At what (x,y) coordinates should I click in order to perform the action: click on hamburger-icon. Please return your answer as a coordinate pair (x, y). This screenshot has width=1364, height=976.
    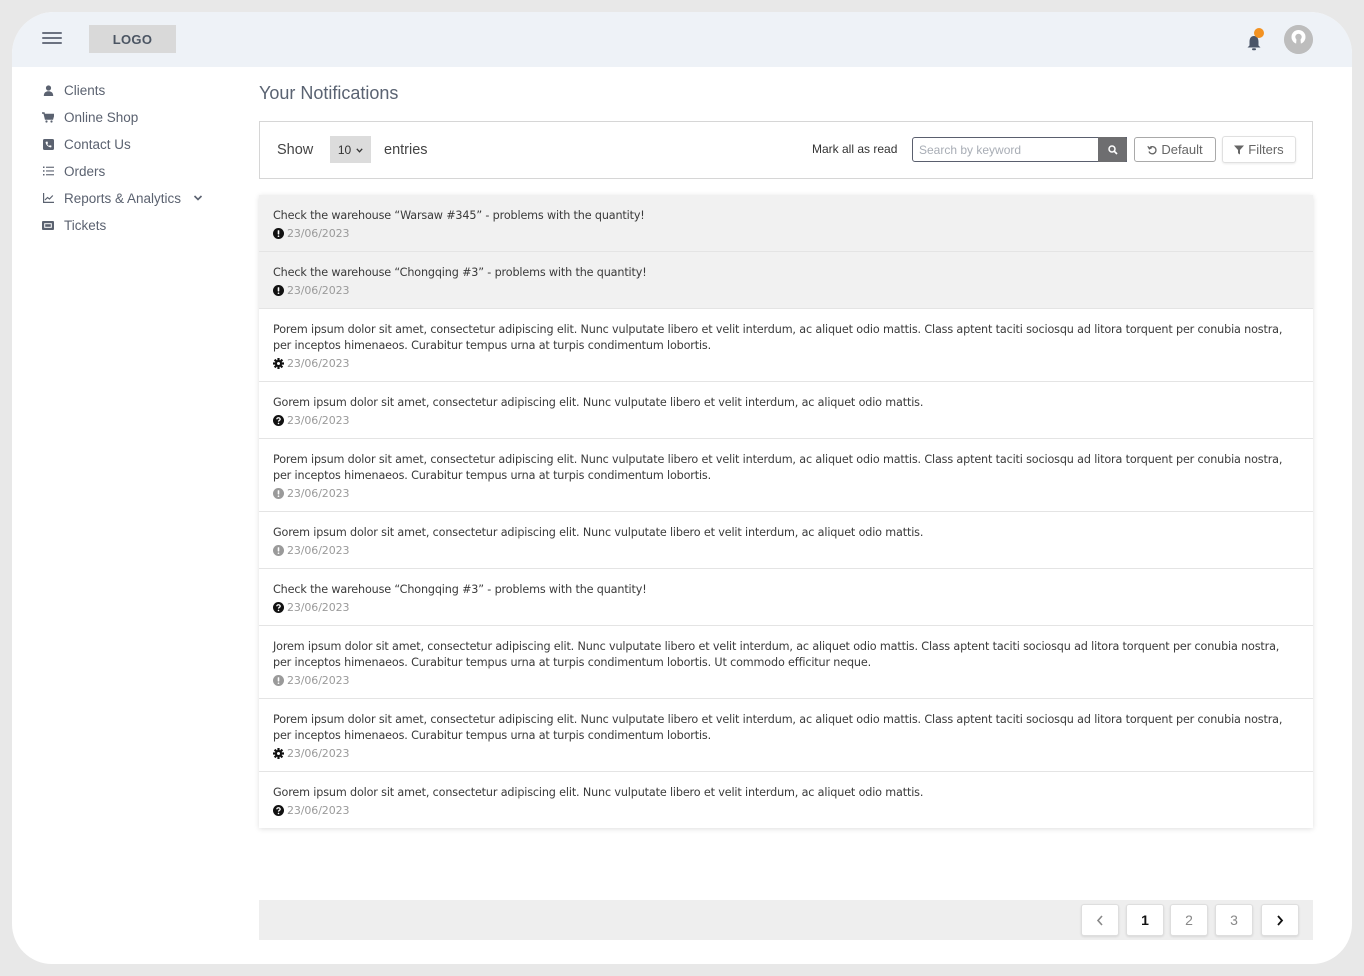
    Looking at the image, I should click on (52, 39).